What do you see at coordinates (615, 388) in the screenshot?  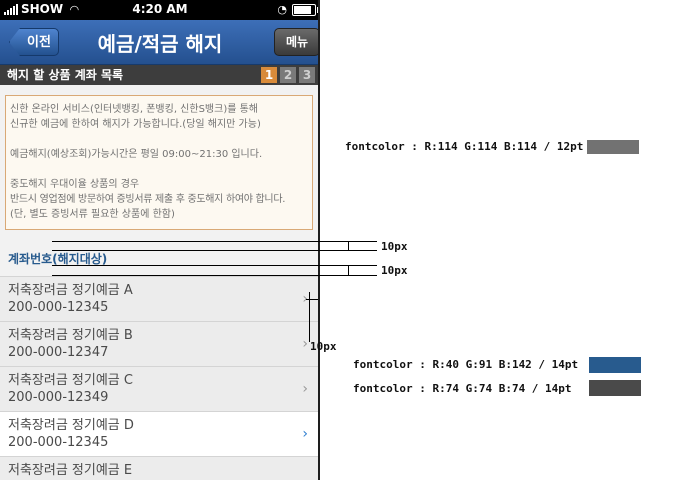 I see `dark-color-swatch` at bounding box center [615, 388].